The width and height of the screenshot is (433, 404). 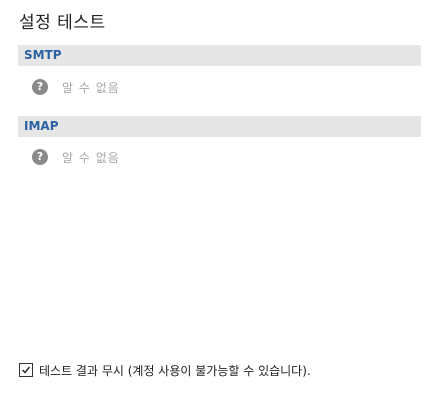 I want to click on section-header-imap: IMAP, so click(x=219, y=126).